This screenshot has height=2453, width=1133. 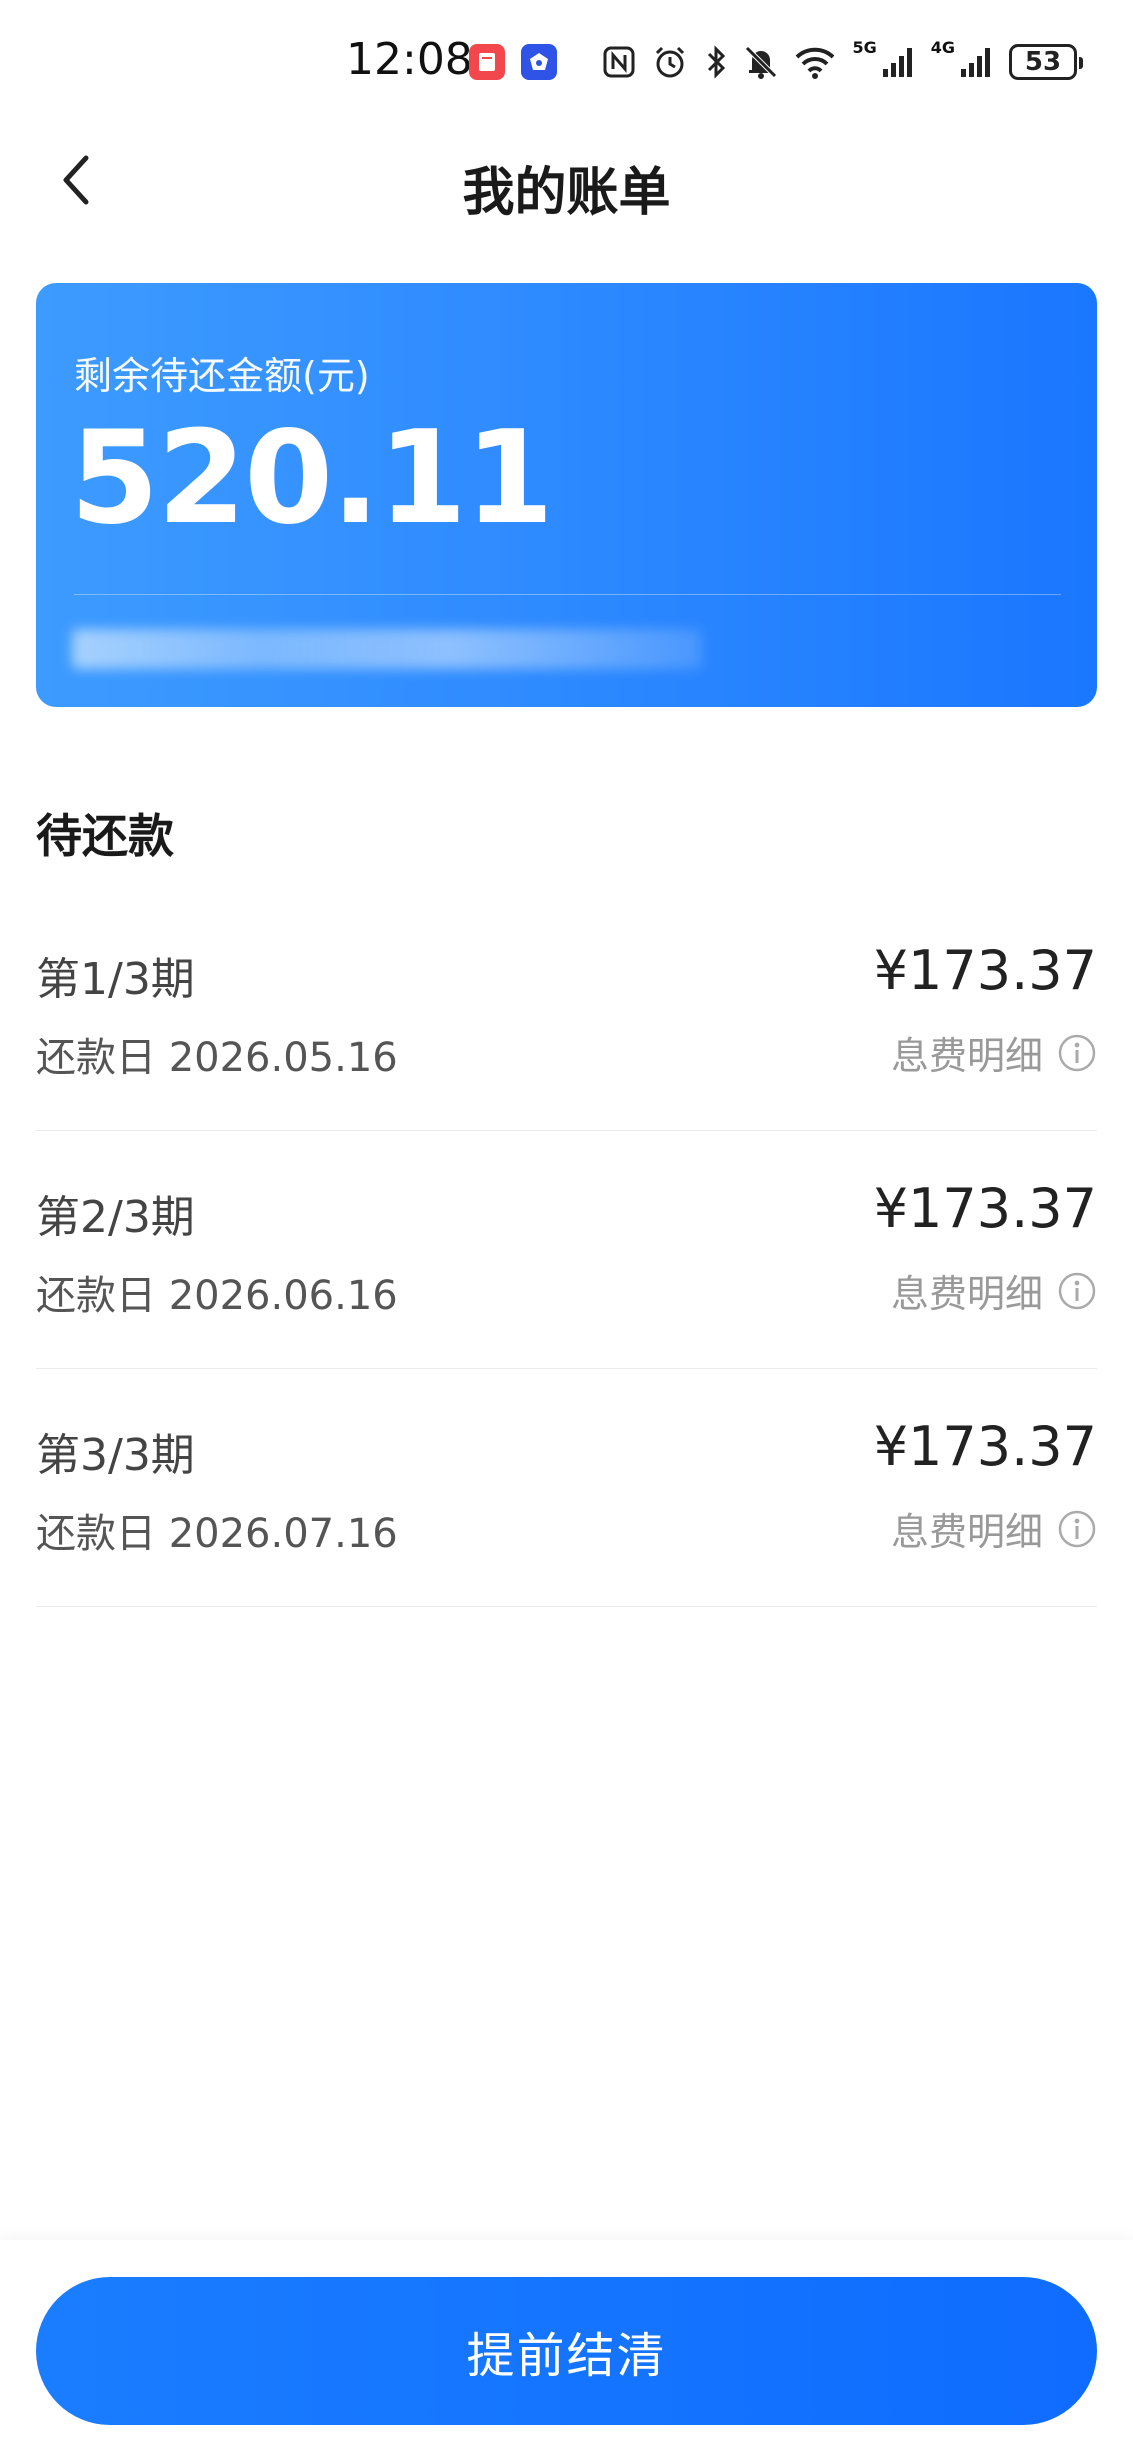 I want to click on alarm-icon, so click(x=670, y=62).